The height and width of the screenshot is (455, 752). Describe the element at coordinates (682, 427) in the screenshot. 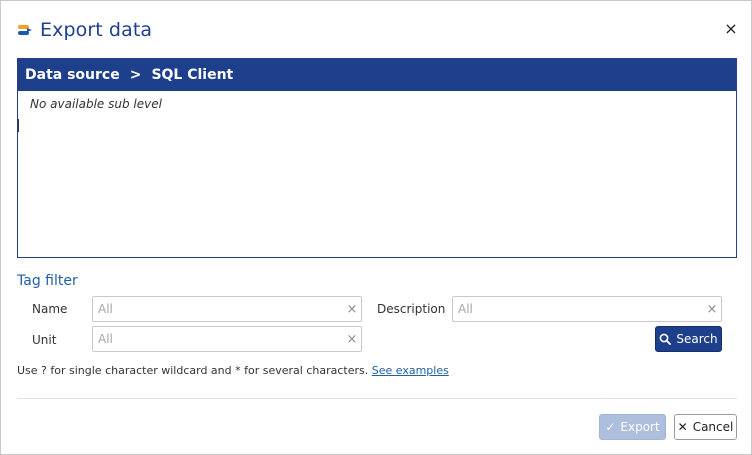

I see `cancel-icon: ✕` at that location.